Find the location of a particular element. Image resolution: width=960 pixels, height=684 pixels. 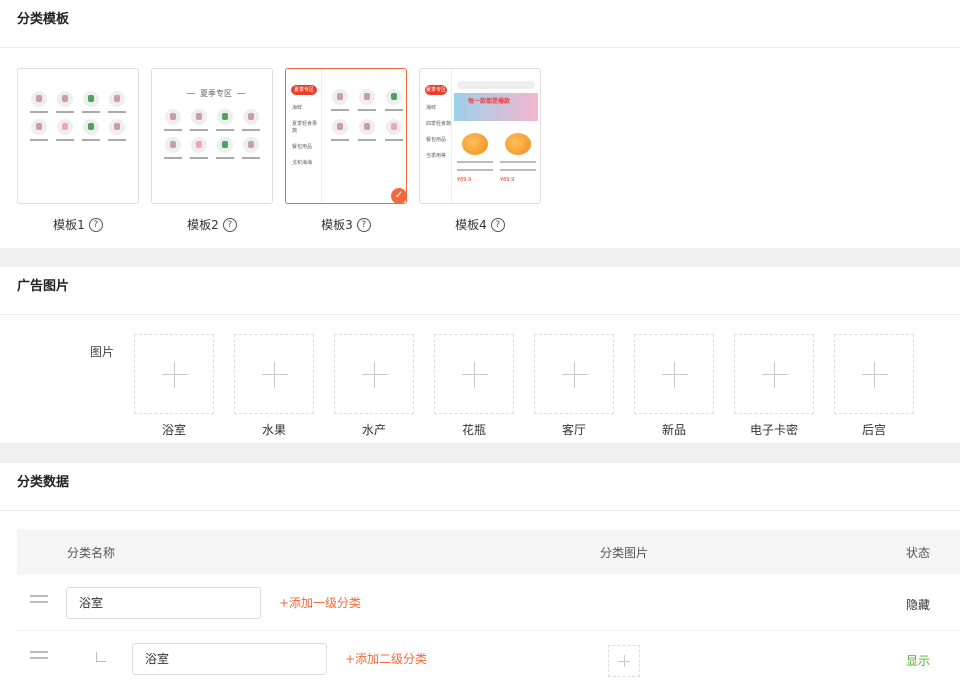

preview-sidebar: 夏季专区 海鲜 四季轻食蔬 餐包用品 当季用等 is located at coordinates (436, 136).